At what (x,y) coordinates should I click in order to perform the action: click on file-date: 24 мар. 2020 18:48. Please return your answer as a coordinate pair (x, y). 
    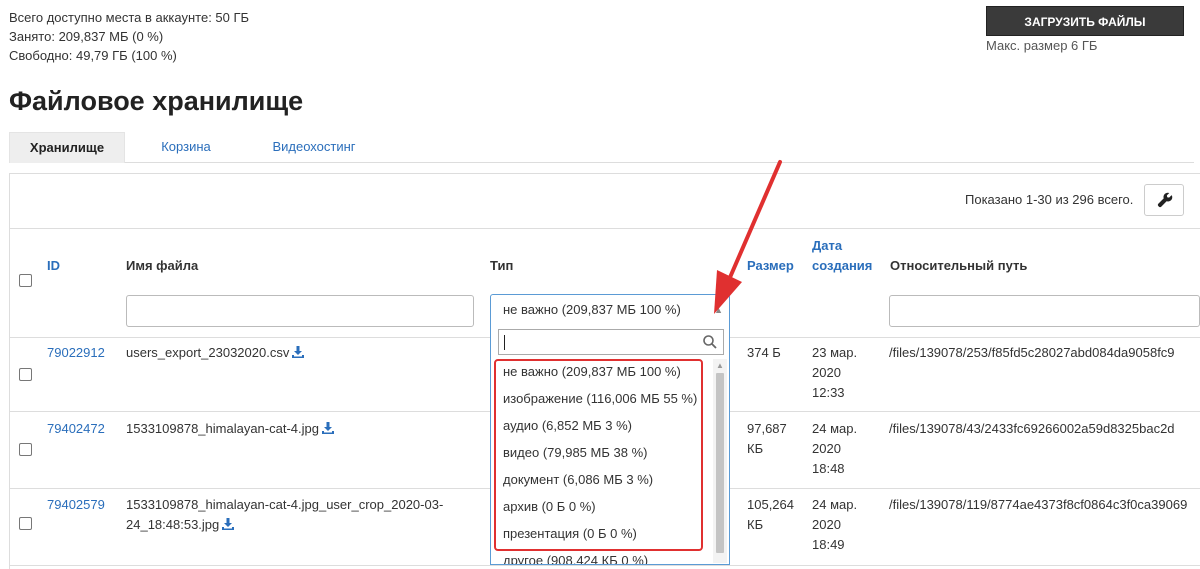
    Looking at the image, I should click on (834, 449).